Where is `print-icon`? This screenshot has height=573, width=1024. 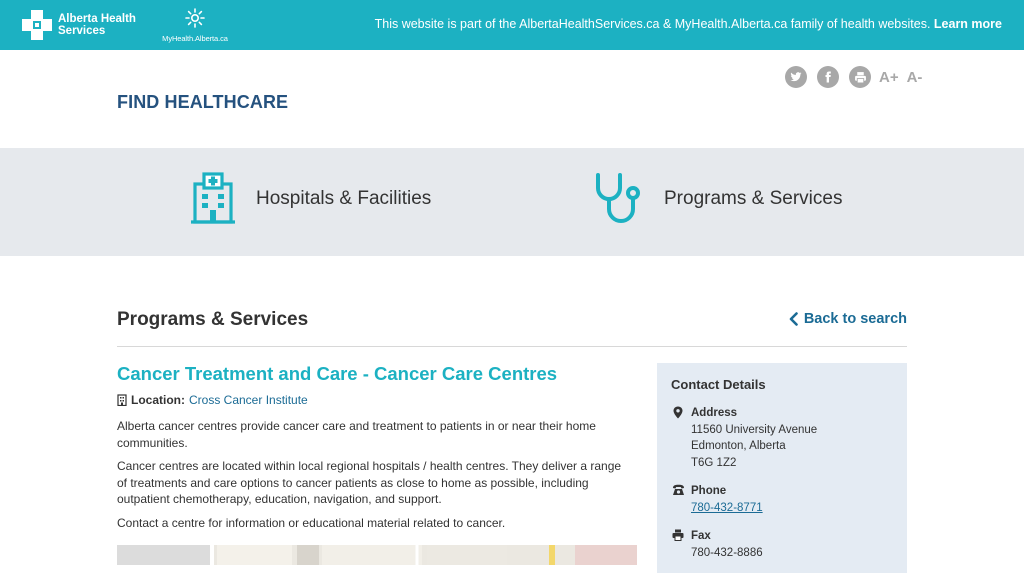 print-icon is located at coordinates (860, 77).